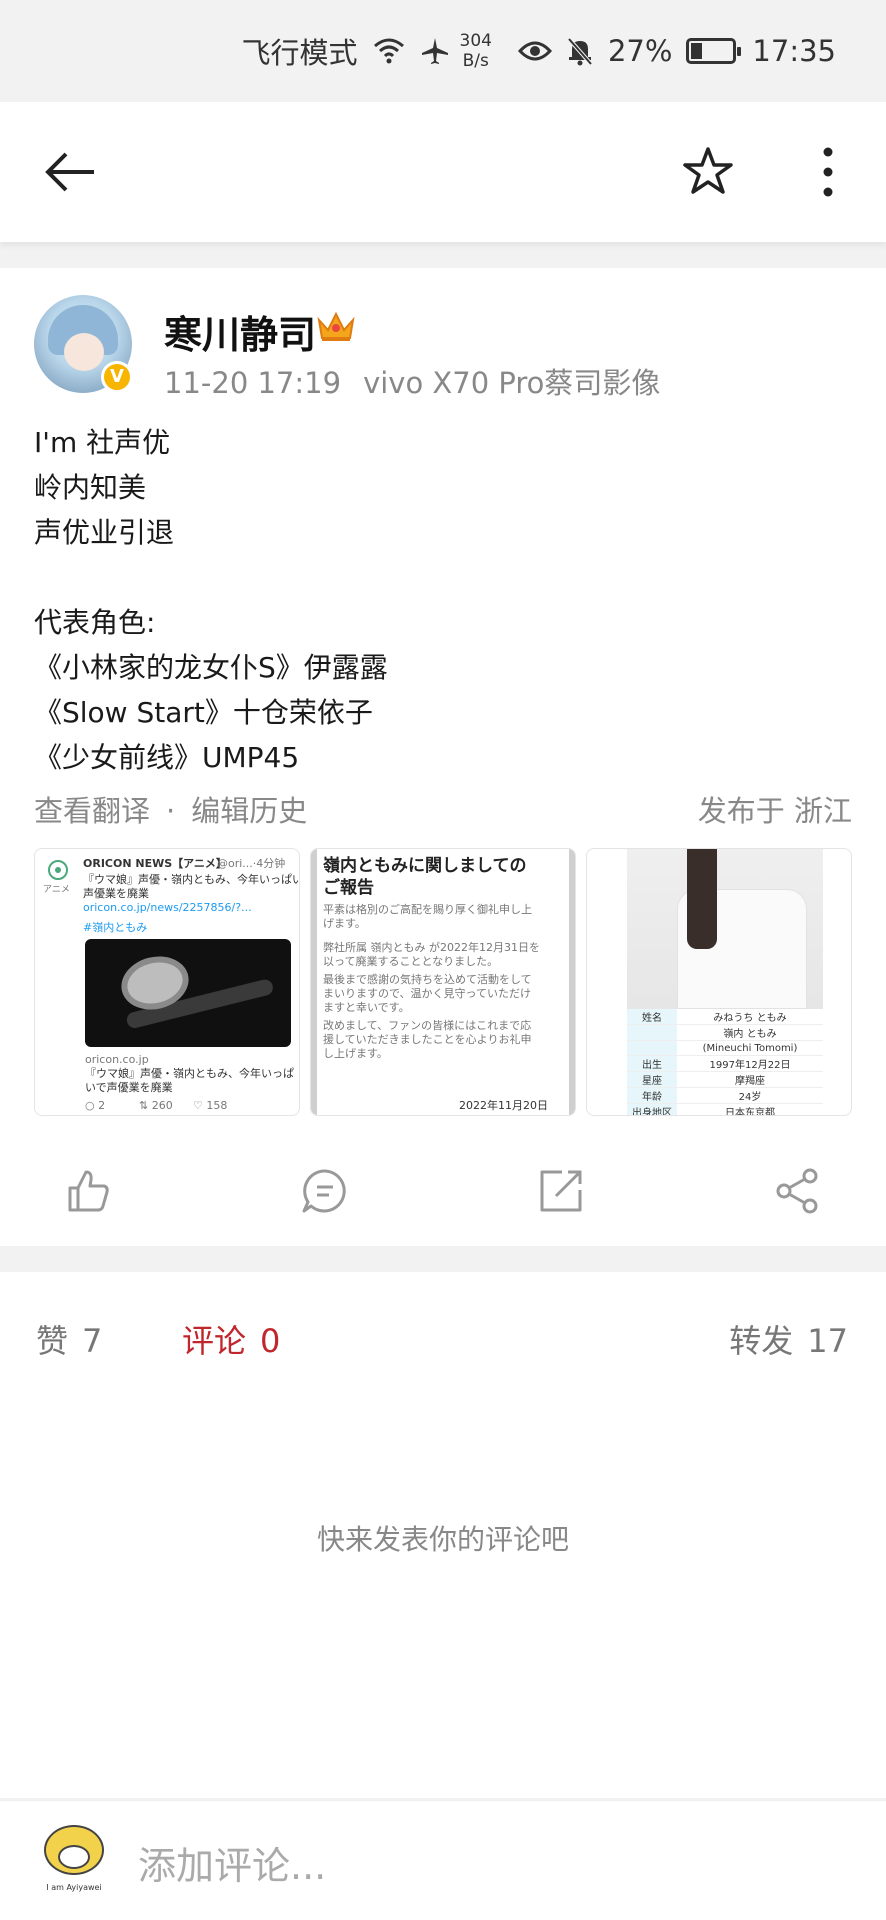 This screenshot has width=886, height=1920. What do you see at coordinates (189, 1073) in the screenshot?
I see `tweet-card-line-1: 『ウマ娘』声優・嶺内ともみ、今年いっぱ` at bounding box center [189, 1073].